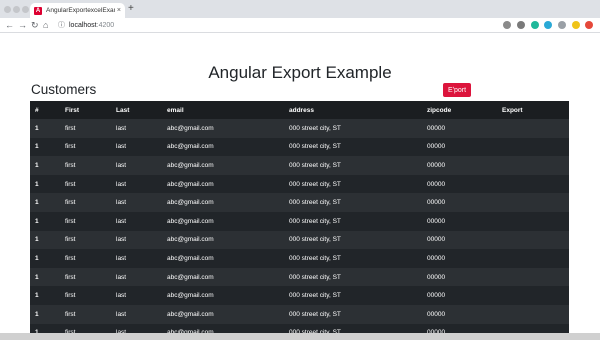  I want to click on export-button: Eʹport, so click(457, 90).